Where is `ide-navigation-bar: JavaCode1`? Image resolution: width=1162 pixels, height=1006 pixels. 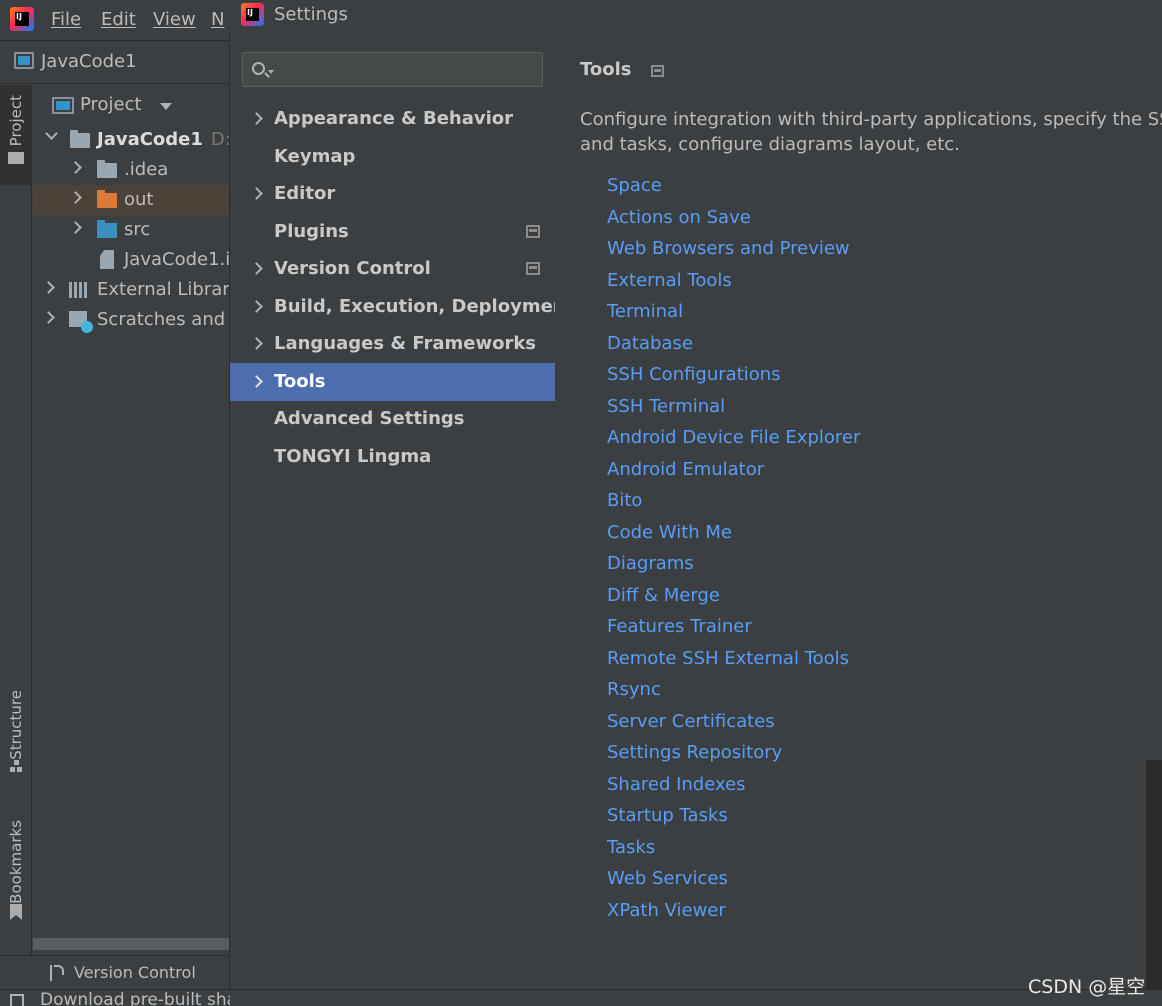
ide-navigation-bar: JavaCode1 is located at coordinates (115, 62).